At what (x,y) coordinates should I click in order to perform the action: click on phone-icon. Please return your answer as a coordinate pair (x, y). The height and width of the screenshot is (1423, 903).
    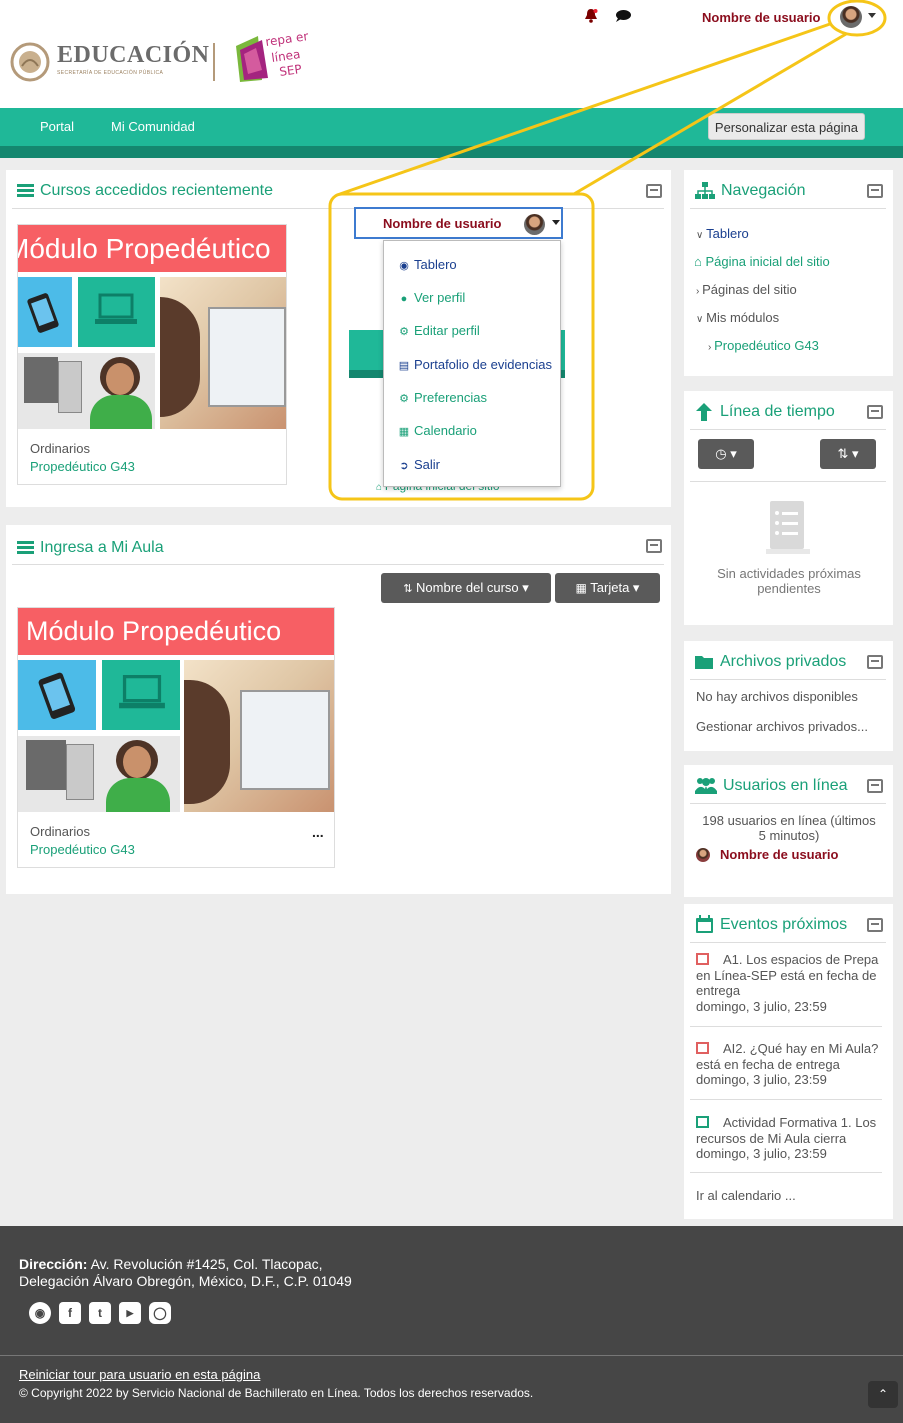
    Looking at the image, I should click on (57, 695).